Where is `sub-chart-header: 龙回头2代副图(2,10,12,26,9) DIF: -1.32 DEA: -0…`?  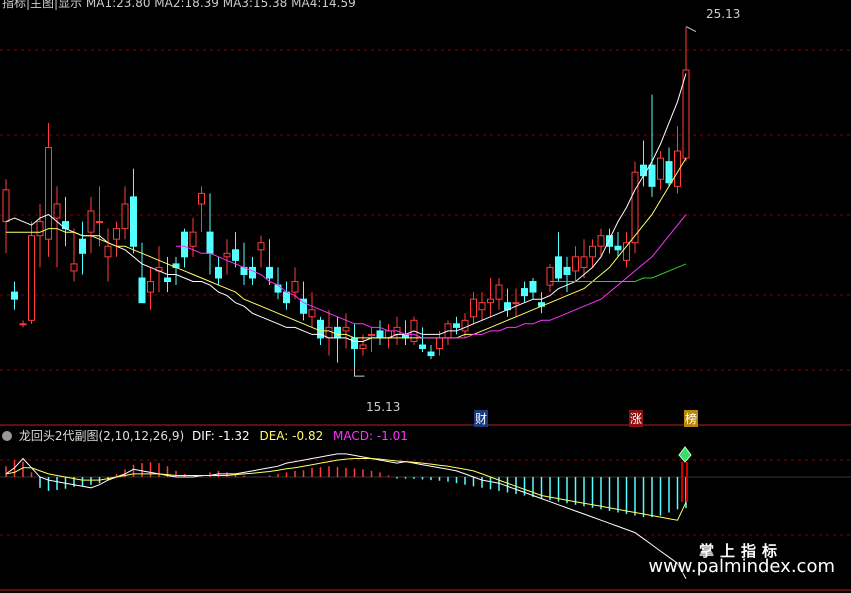
sub-chart-header: 龙回头2代副图(2,10,12,26,9) DIF: -1.32 DEA: -0… is located at coordinates (205, 435).